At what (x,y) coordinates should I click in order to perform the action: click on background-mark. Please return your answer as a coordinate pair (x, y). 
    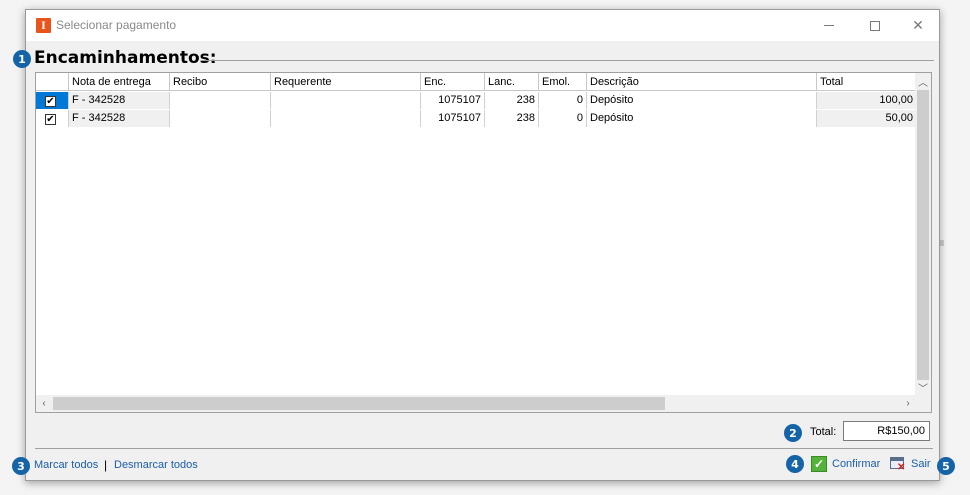
    Looking at the image, I should click on (942, 243).